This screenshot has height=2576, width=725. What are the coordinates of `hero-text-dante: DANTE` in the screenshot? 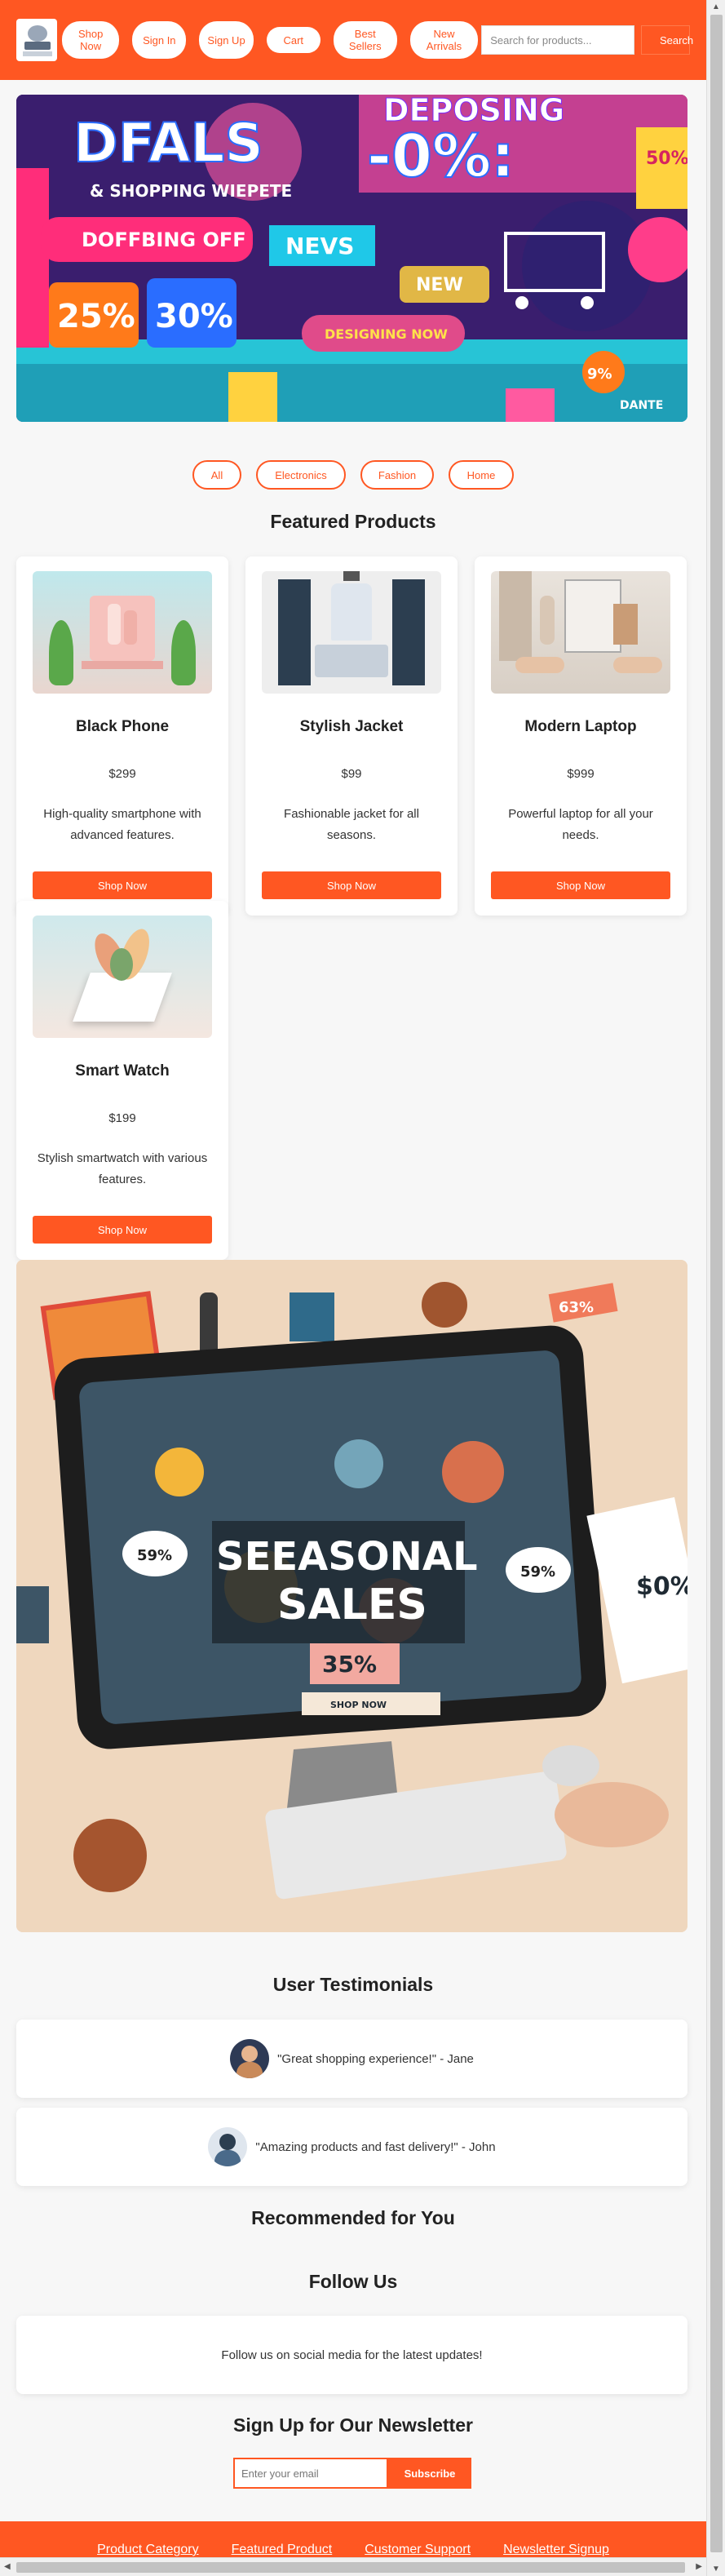 It's located at (641, 405).